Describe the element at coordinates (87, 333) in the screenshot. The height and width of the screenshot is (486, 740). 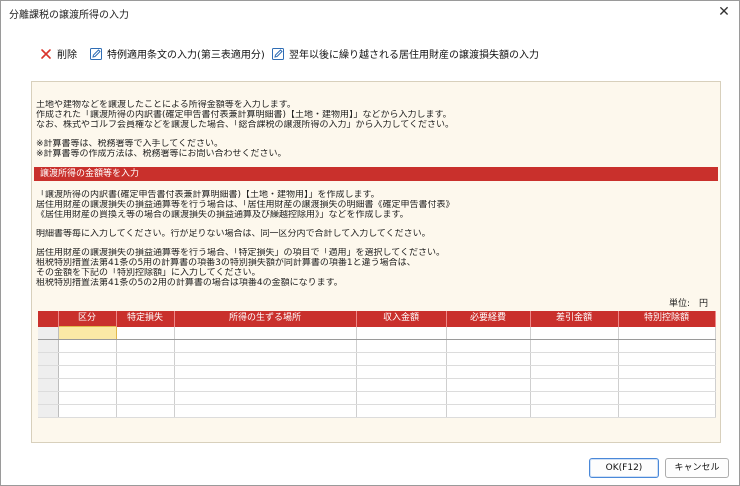
I see `category-cell` at that location.